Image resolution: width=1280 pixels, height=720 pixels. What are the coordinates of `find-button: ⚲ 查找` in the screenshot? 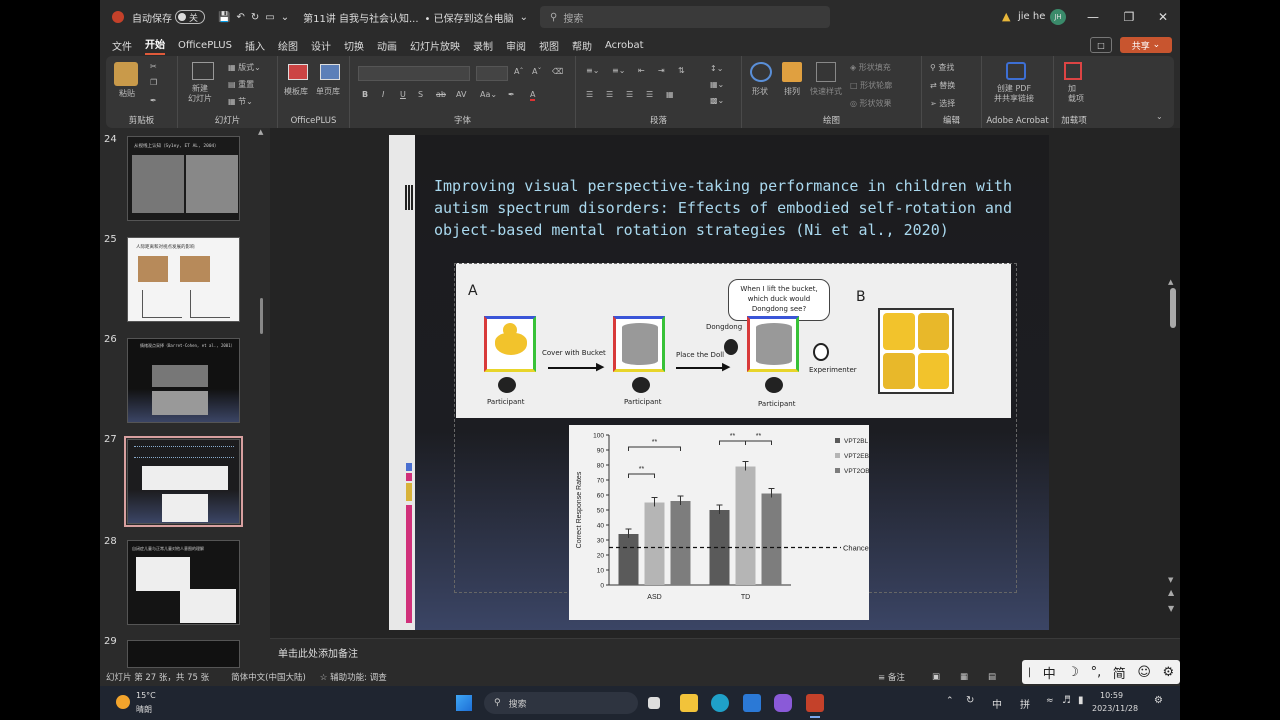 It's located at (942, 67).